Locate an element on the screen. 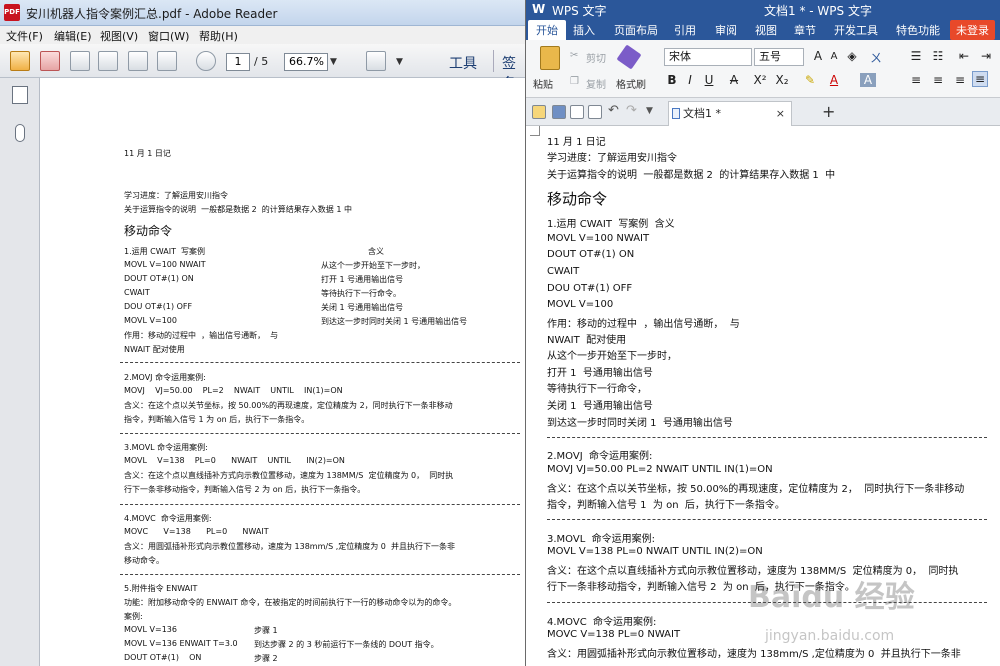 This screenshot has height=666, width=1000. highlight-icon: ✎ is located at coordinates (810, 80).